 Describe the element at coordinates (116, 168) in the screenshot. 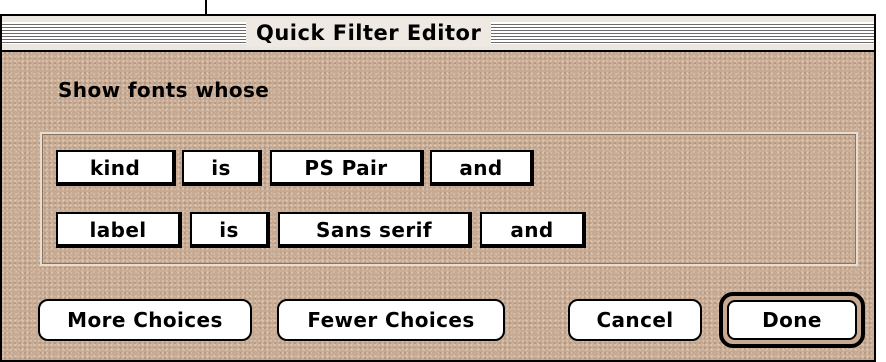

I see `criterion-1-field-popup: kind` at that location.